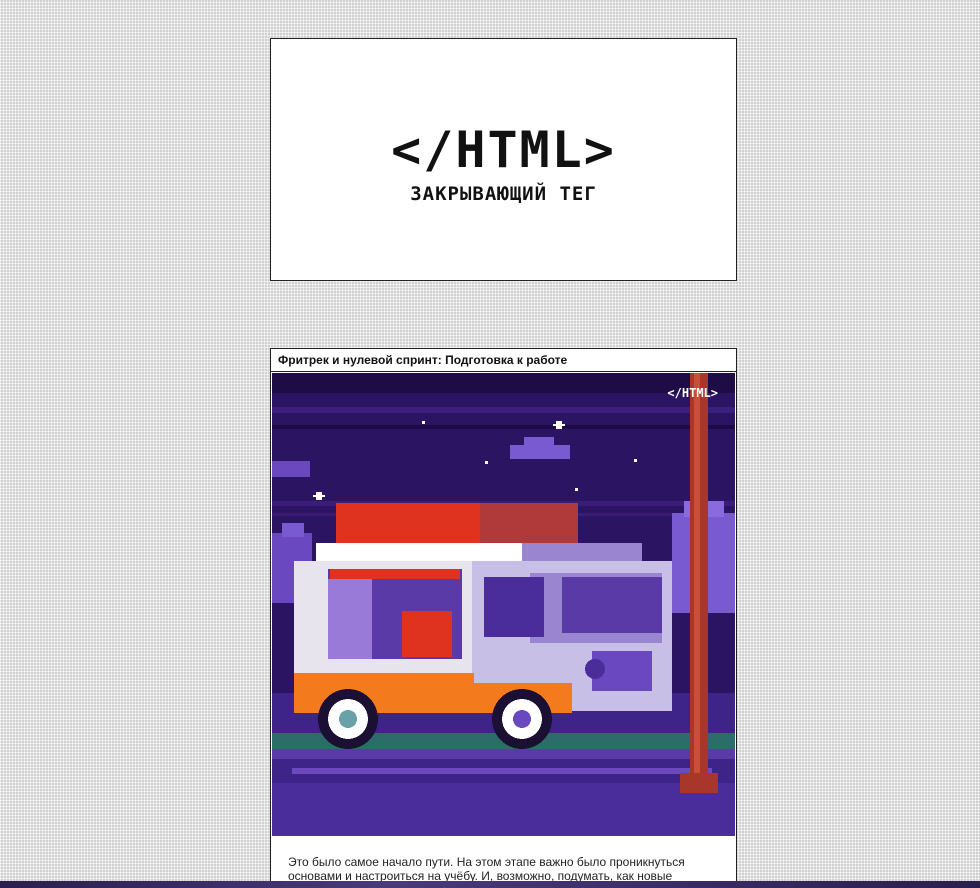 This screenshot has width=980, height=888. I want to click on image-watermark: </HTML>, so click(692, 393).